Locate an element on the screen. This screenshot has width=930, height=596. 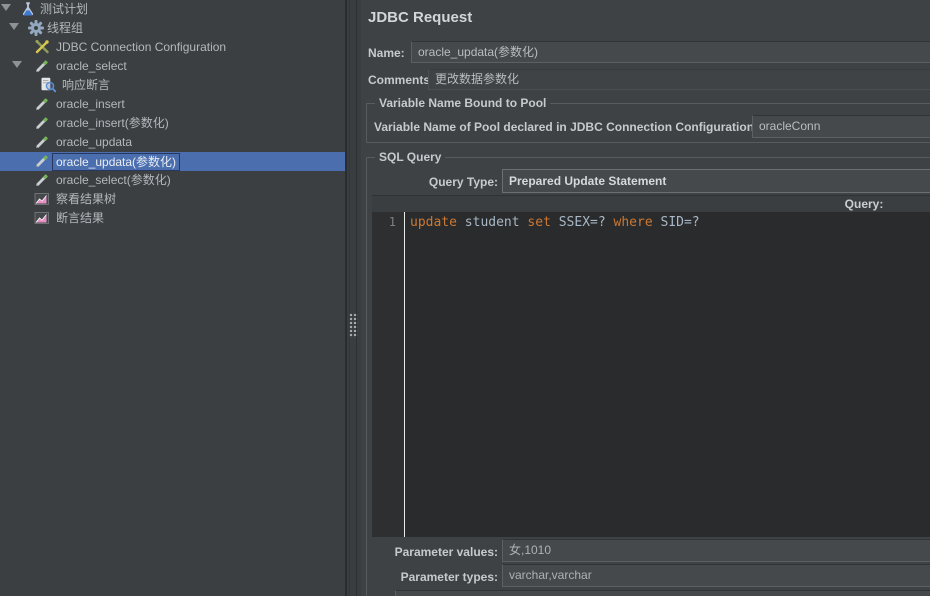
tree-item-label: 察看结果树 is located at coordinates (86, 199).